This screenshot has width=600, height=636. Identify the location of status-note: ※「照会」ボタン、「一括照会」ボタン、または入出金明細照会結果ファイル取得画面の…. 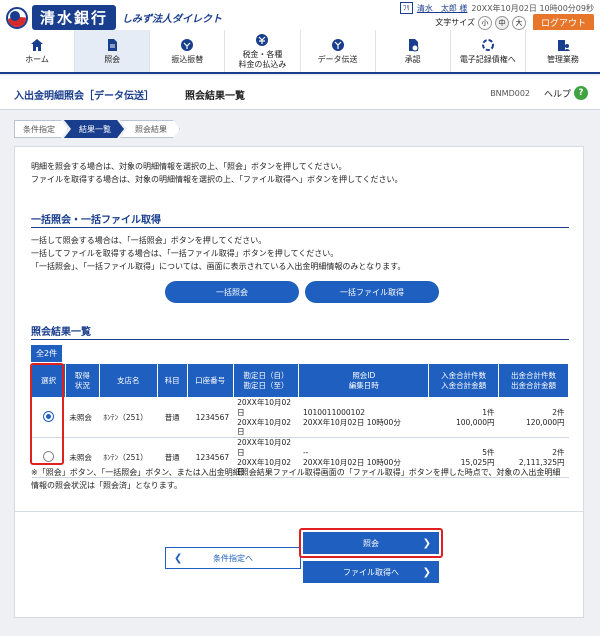
(301, 480).